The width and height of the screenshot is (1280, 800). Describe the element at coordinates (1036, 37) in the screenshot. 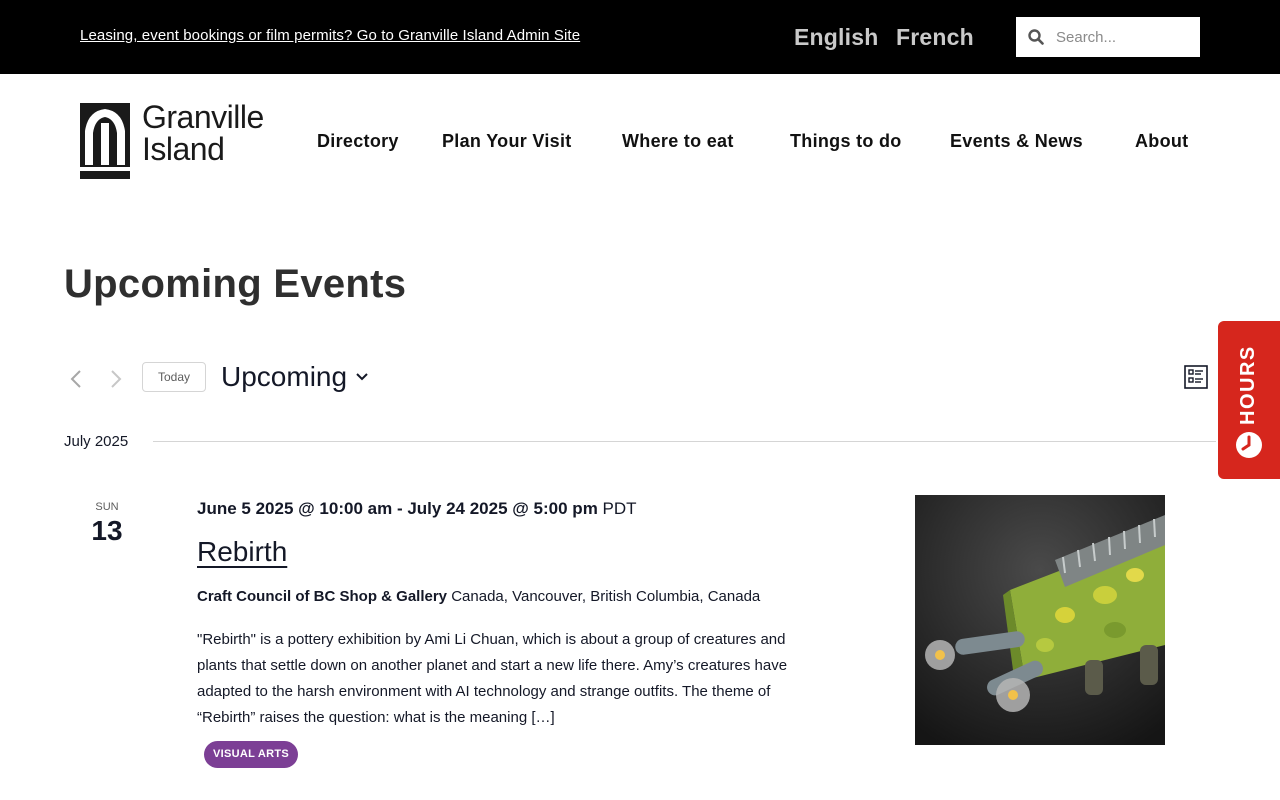

I see `search-icon` at that location.